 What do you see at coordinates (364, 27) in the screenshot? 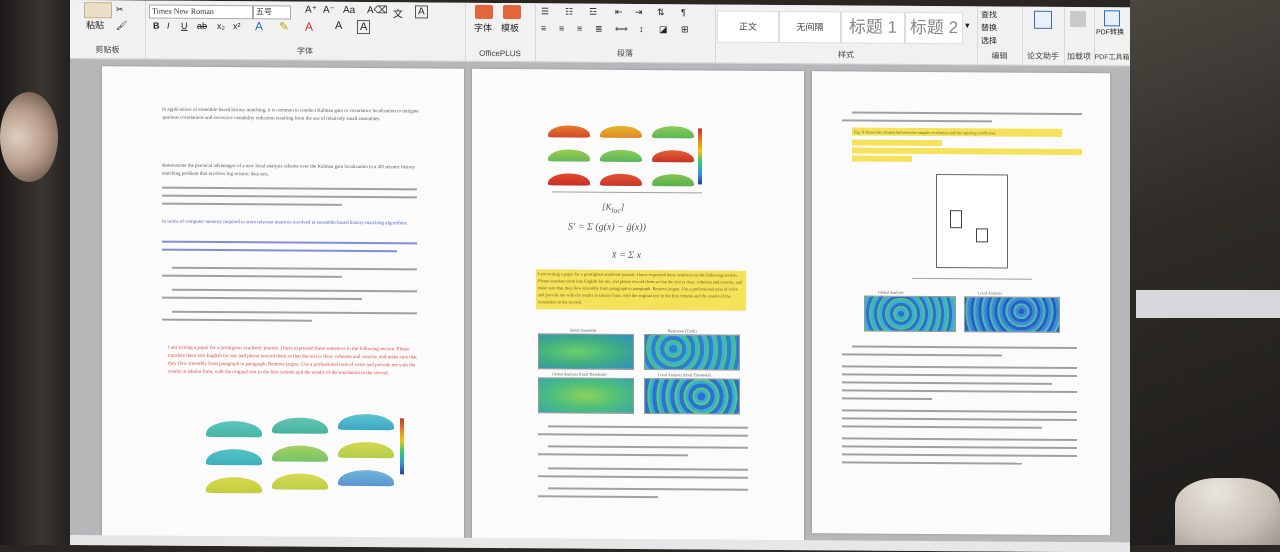
I see `char-border-icon: A` at bounding box center [364, 27].